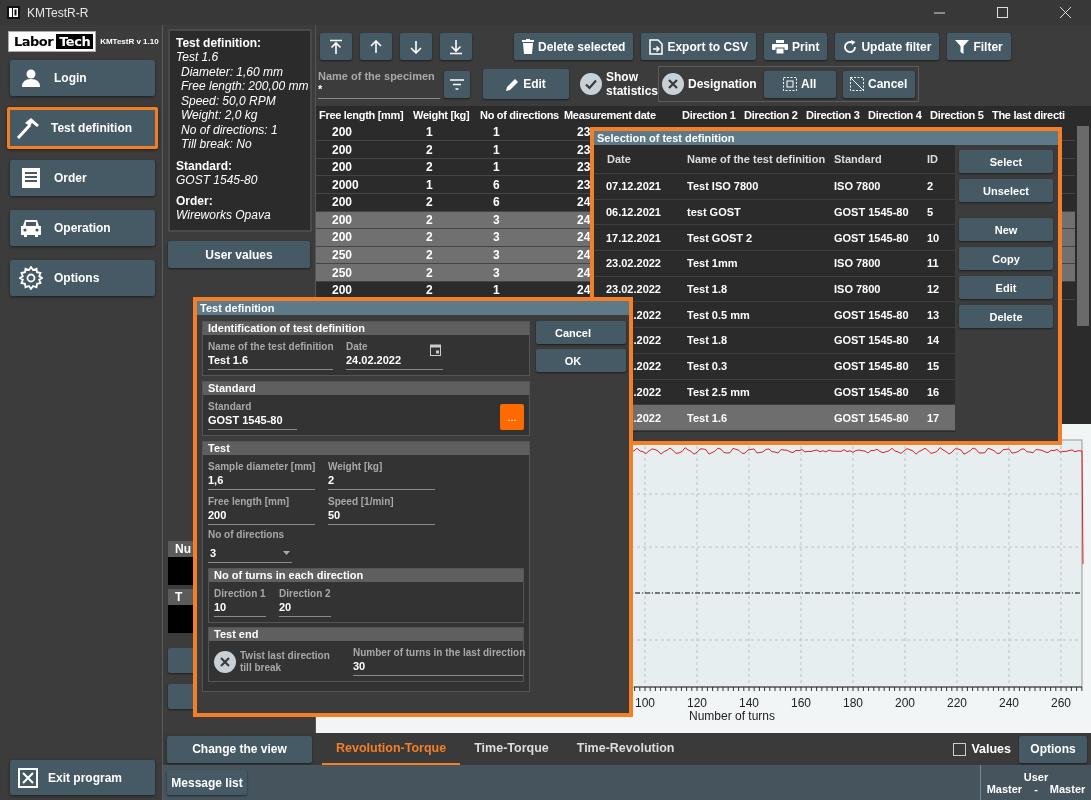 The height and width of the screenshot is (800, 1091). Describe the element at coordinates (637, 159) in the screenshot. I see `column-header: Date` at that location.